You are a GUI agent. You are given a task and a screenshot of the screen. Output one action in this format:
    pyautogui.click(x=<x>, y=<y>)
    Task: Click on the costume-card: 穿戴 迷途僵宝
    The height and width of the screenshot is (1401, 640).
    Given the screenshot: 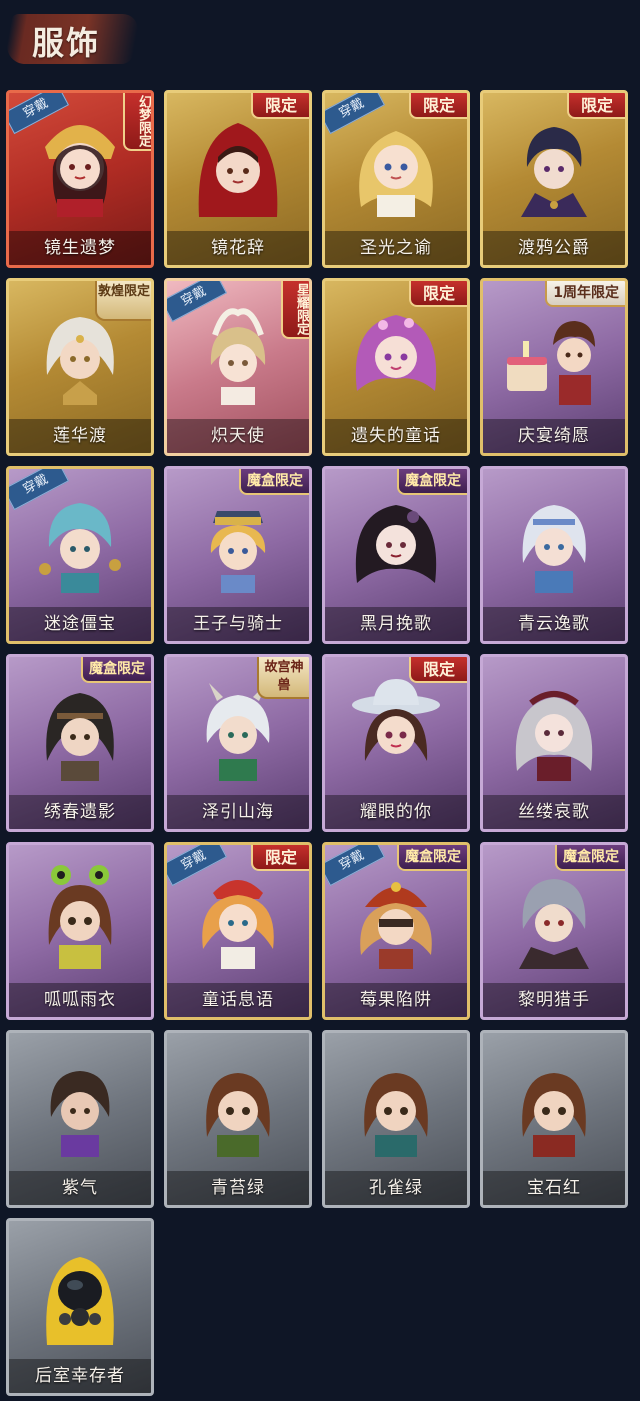 What is the action you would take?
    pyautogui.click(x=80, y=555)
    